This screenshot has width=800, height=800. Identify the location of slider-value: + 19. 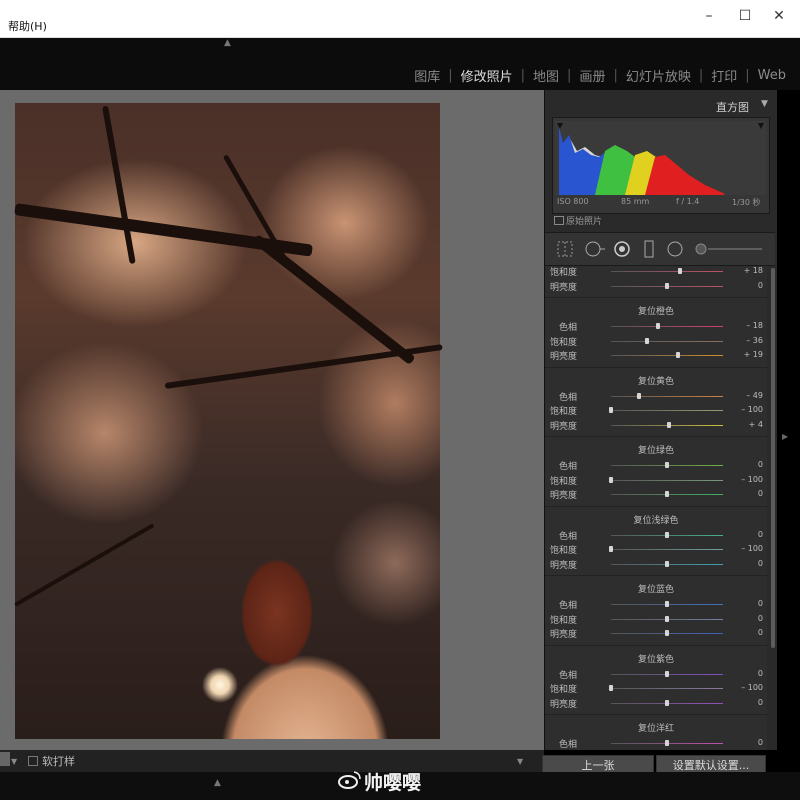
(743, 354).